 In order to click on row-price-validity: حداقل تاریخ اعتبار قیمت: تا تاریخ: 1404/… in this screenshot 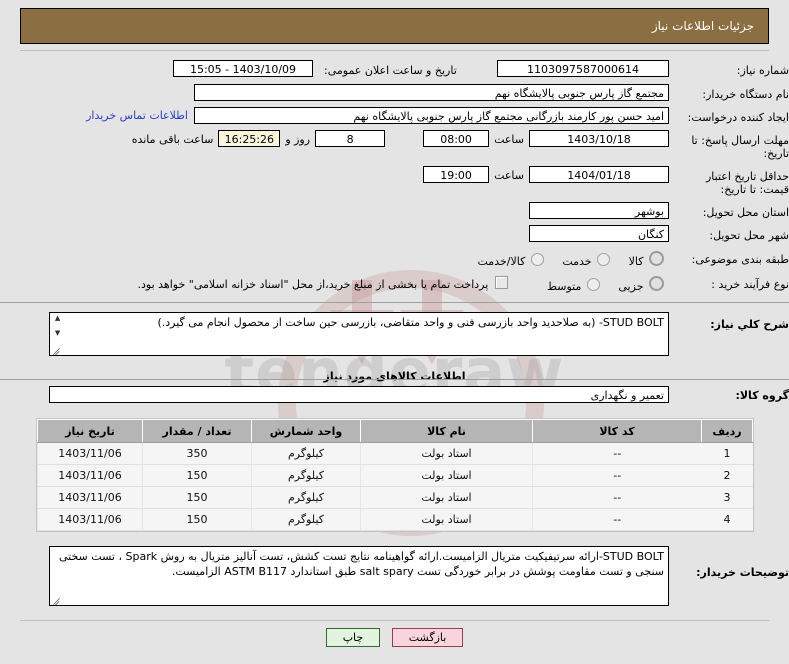, I will do `click(394, 181)`.